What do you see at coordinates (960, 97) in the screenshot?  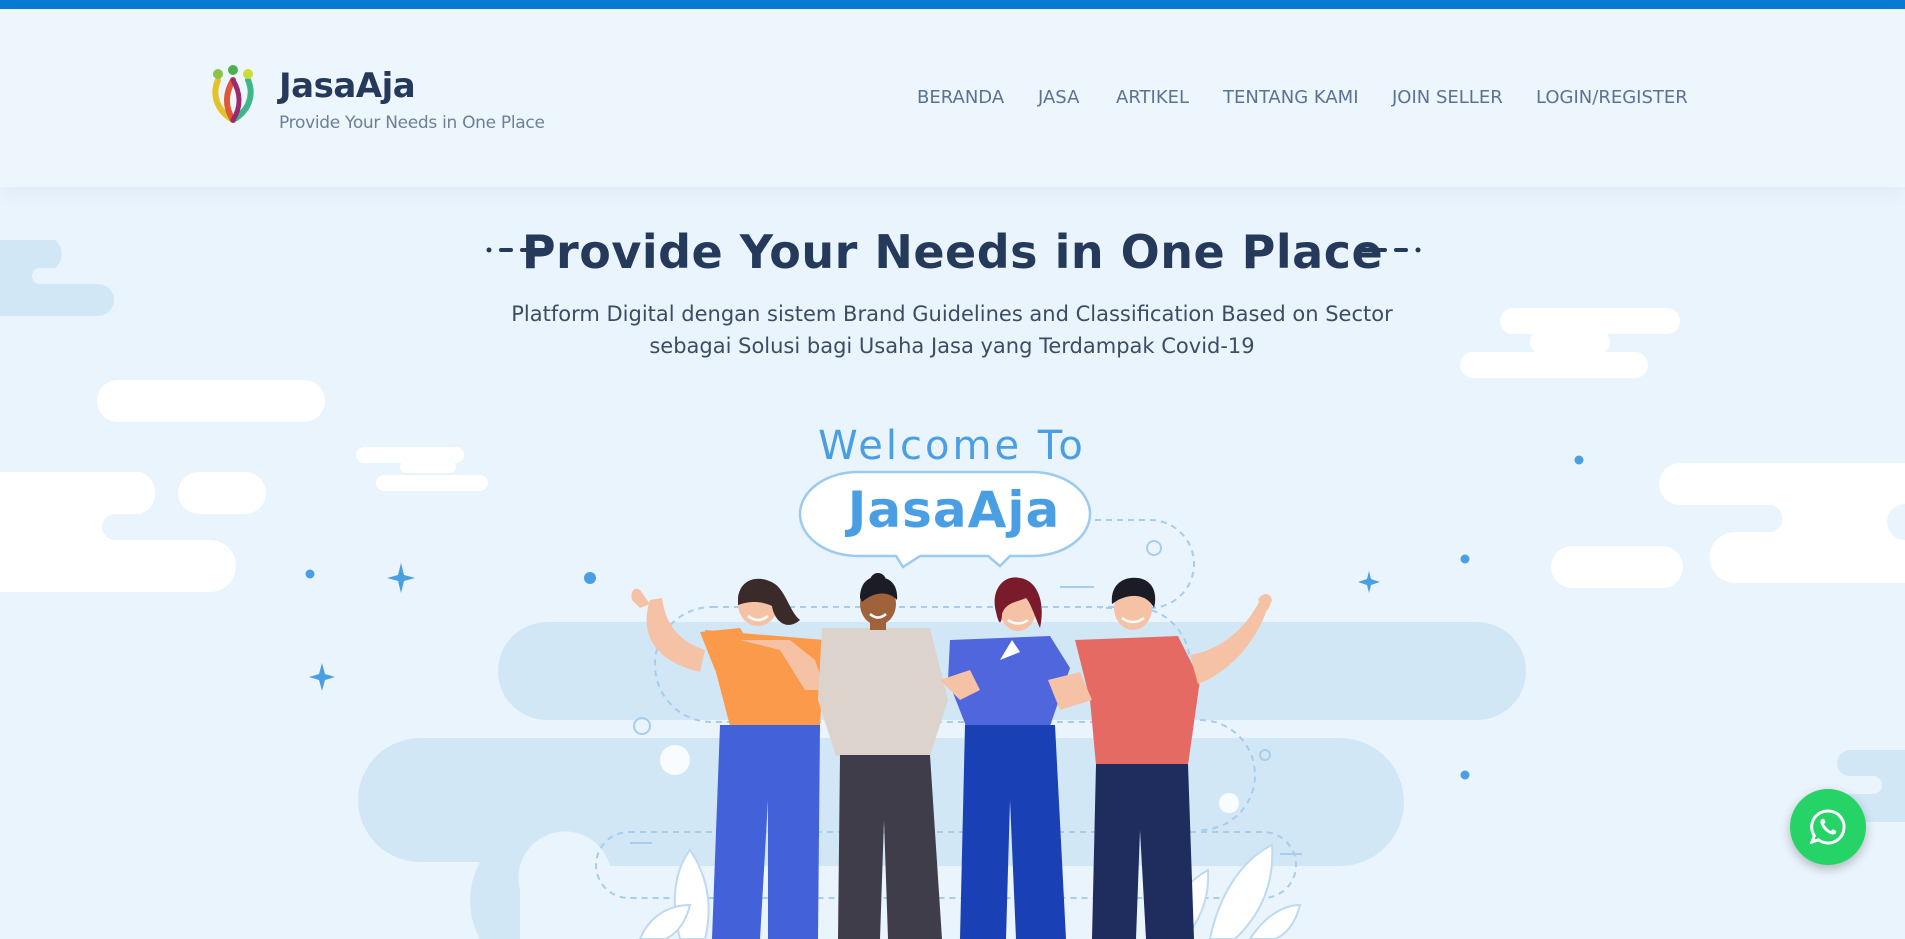 I see `nav-beranda: BERANDA` at bounding box center [960, 97].